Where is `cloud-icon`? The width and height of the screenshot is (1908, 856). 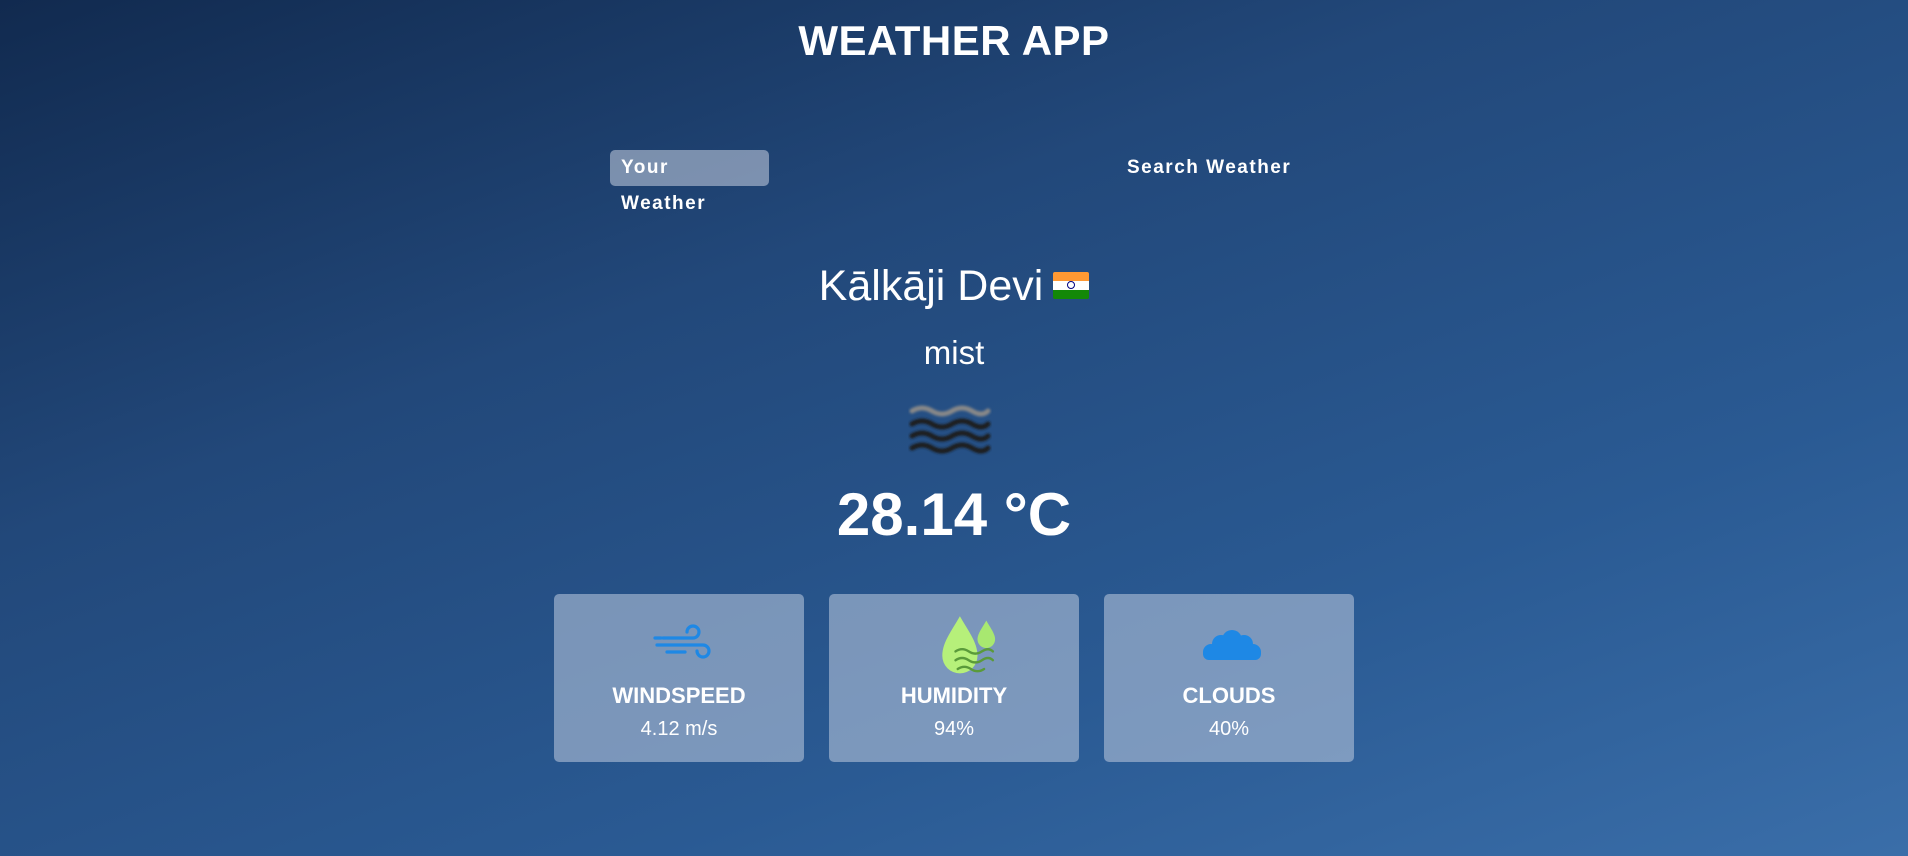 cloud-icon is located at coordinates (1232, 645).